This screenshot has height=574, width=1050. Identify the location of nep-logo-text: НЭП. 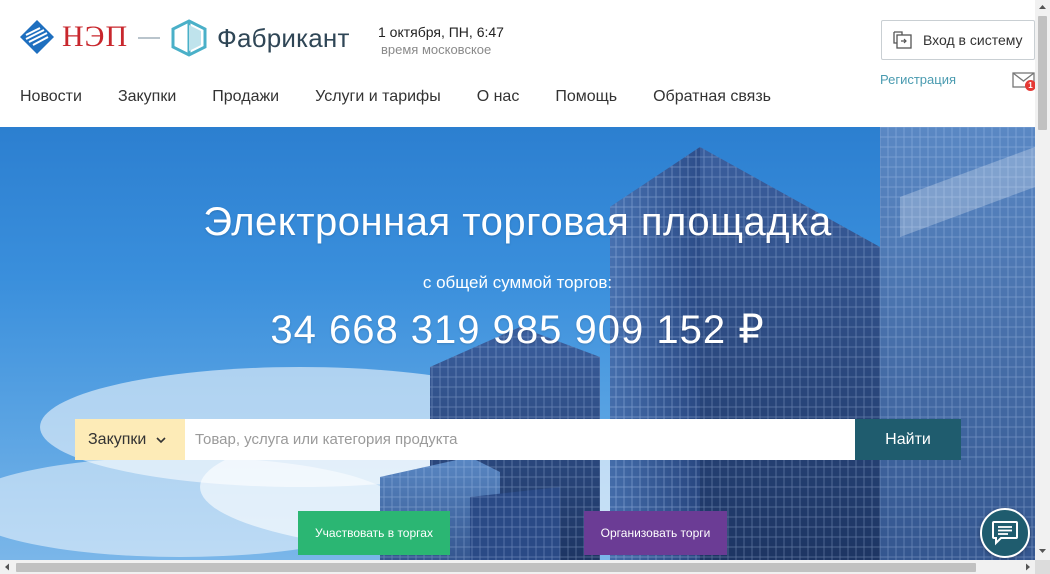
(95, 36).